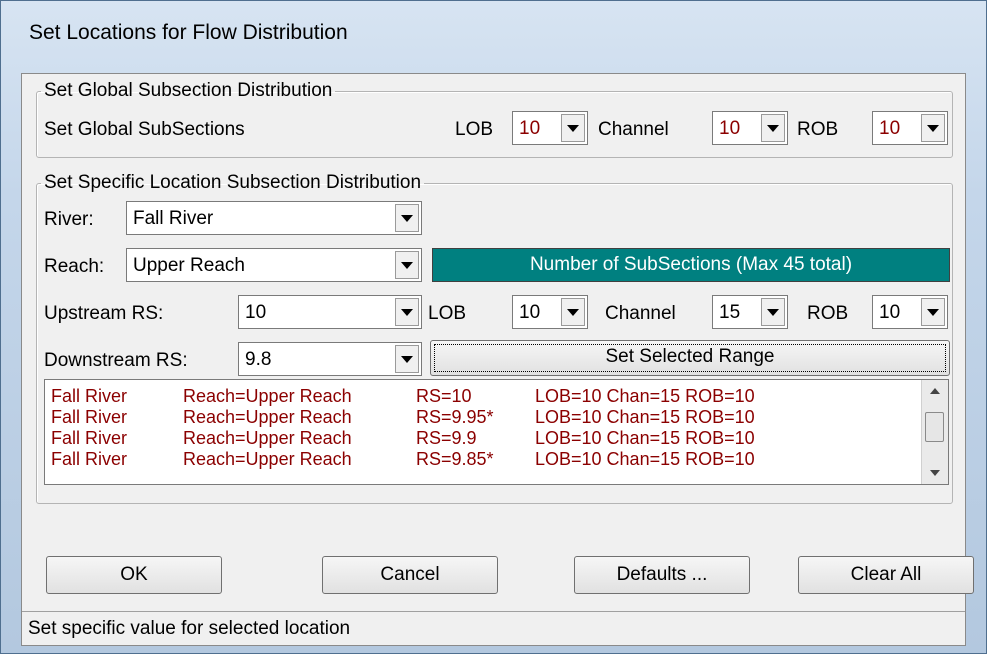 Image resolution: width=987 pixels, height=654 pixels. Describe the element at coordinates (69, 219) in the screenshot. I see `river-label: River:` at that location.